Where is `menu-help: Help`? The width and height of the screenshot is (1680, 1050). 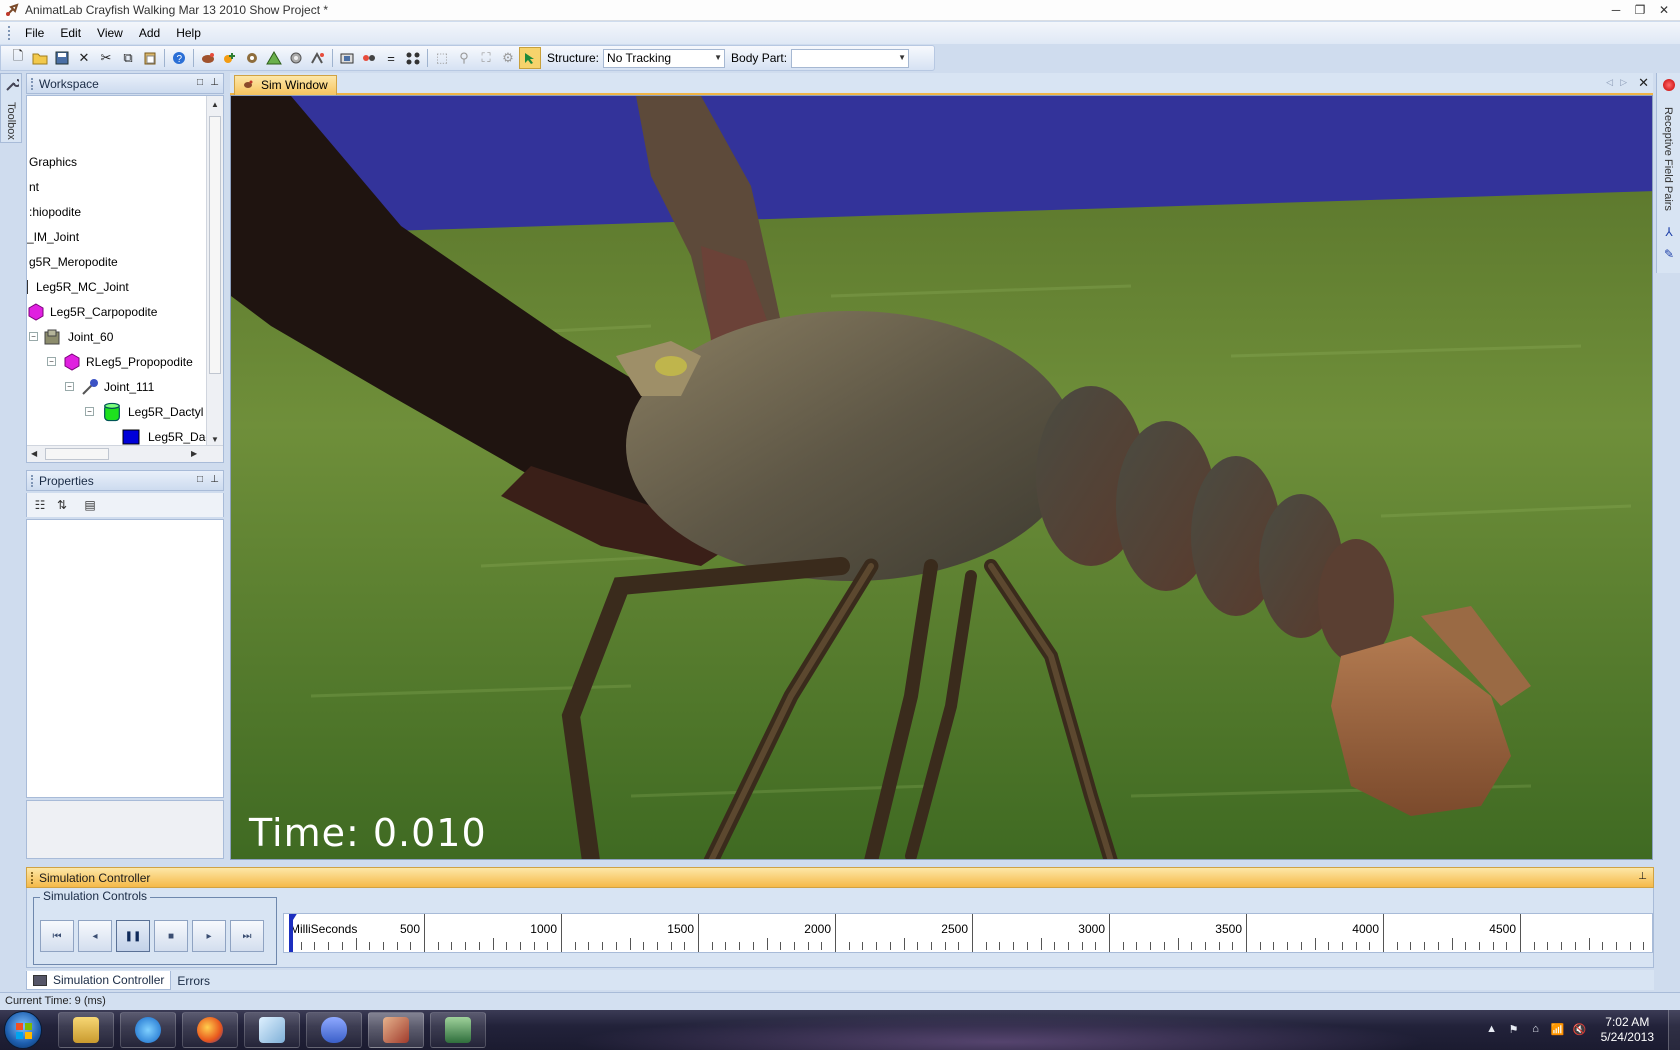
menu-help: Help is located at coordinates (188, 33).